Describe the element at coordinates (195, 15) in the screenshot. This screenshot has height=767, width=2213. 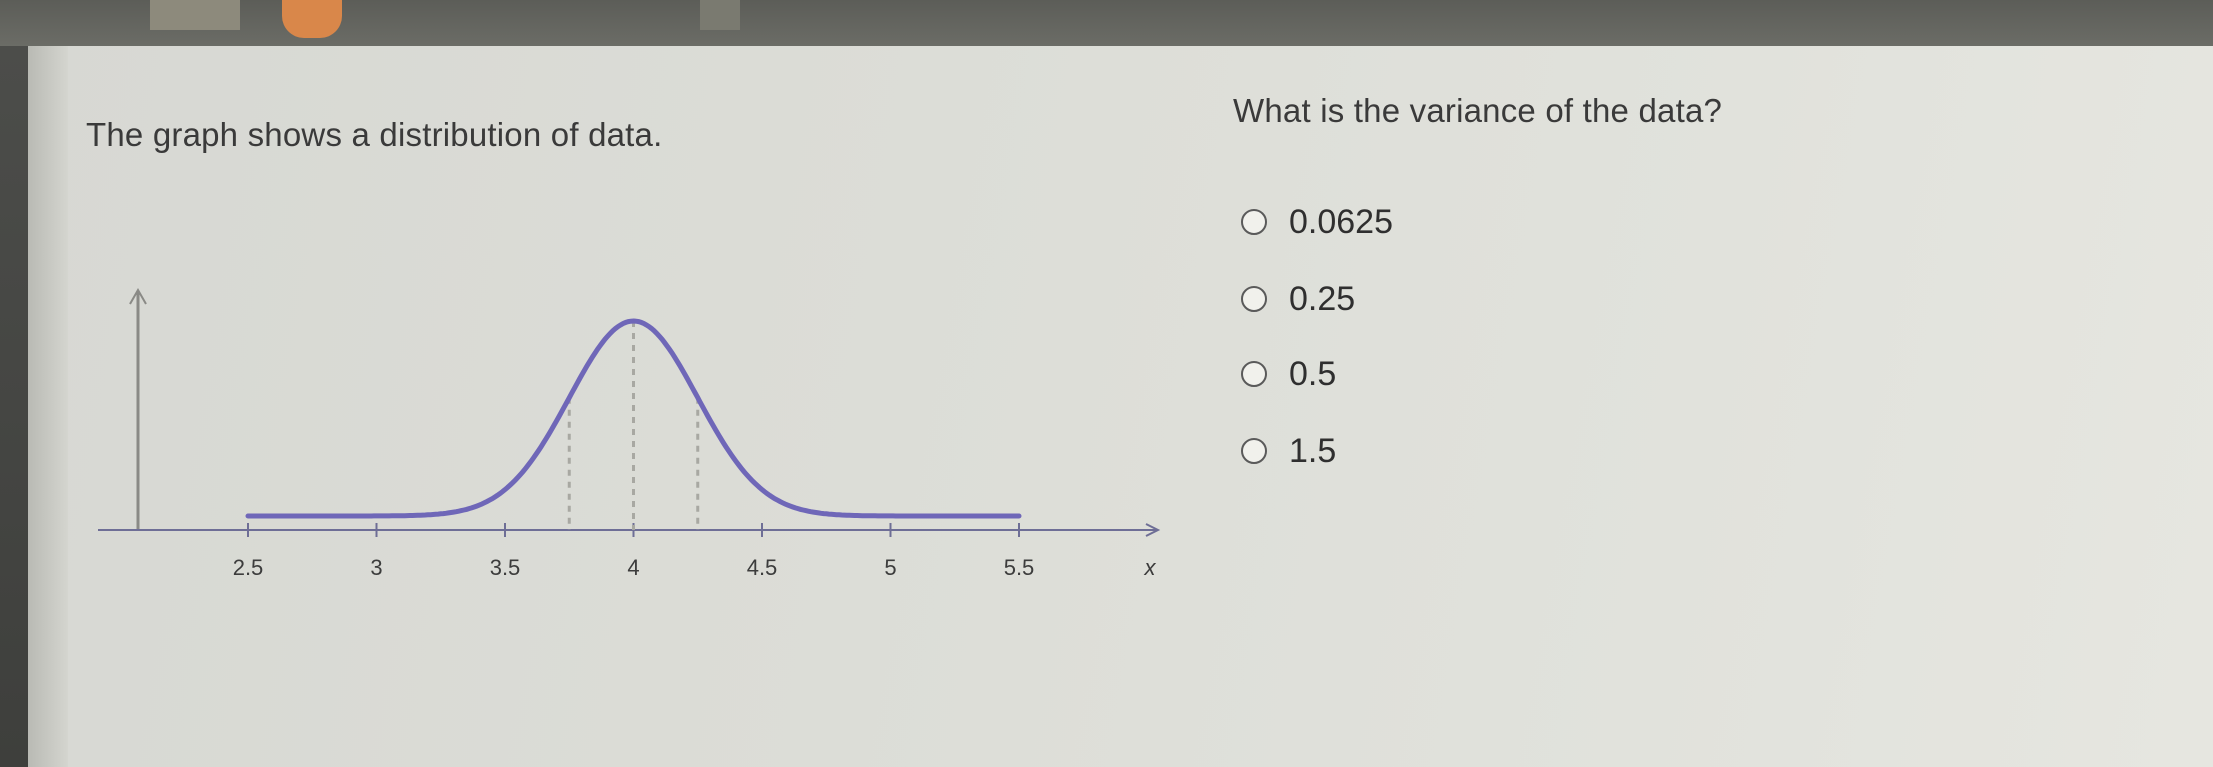
I see `top-tab-shape` at that location.